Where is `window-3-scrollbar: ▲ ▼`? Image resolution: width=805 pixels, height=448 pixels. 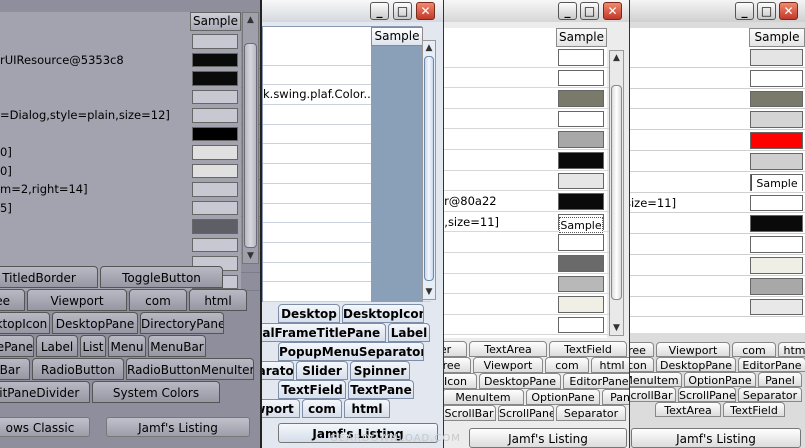
window-3-scrollbar: ▲ ▼ is located at coordinates (616, 193).